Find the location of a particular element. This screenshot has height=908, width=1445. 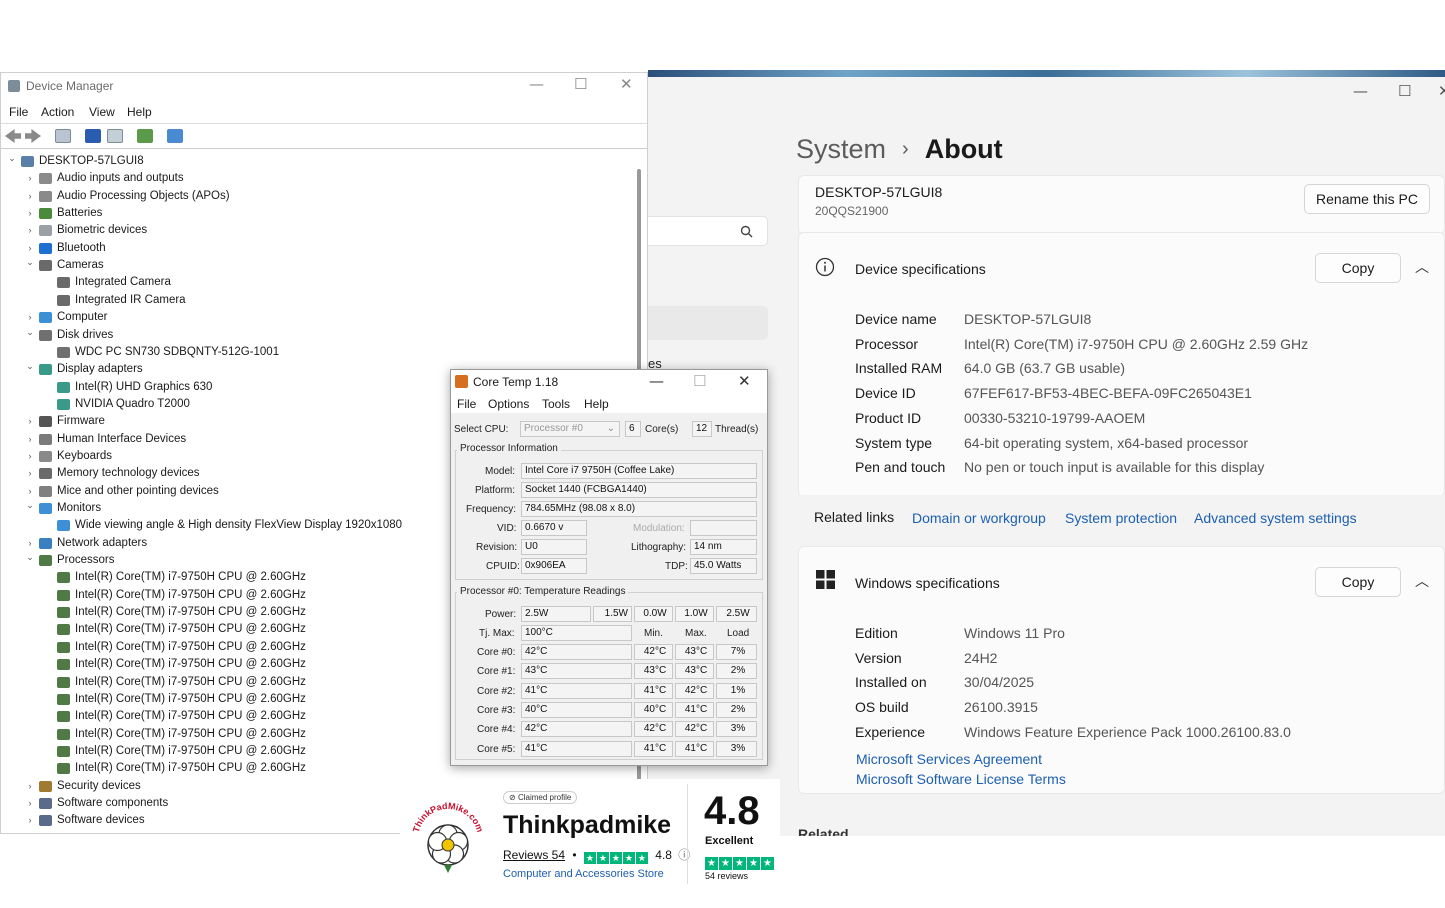

core-load-value: 7% is located at coordinates (736, 652).